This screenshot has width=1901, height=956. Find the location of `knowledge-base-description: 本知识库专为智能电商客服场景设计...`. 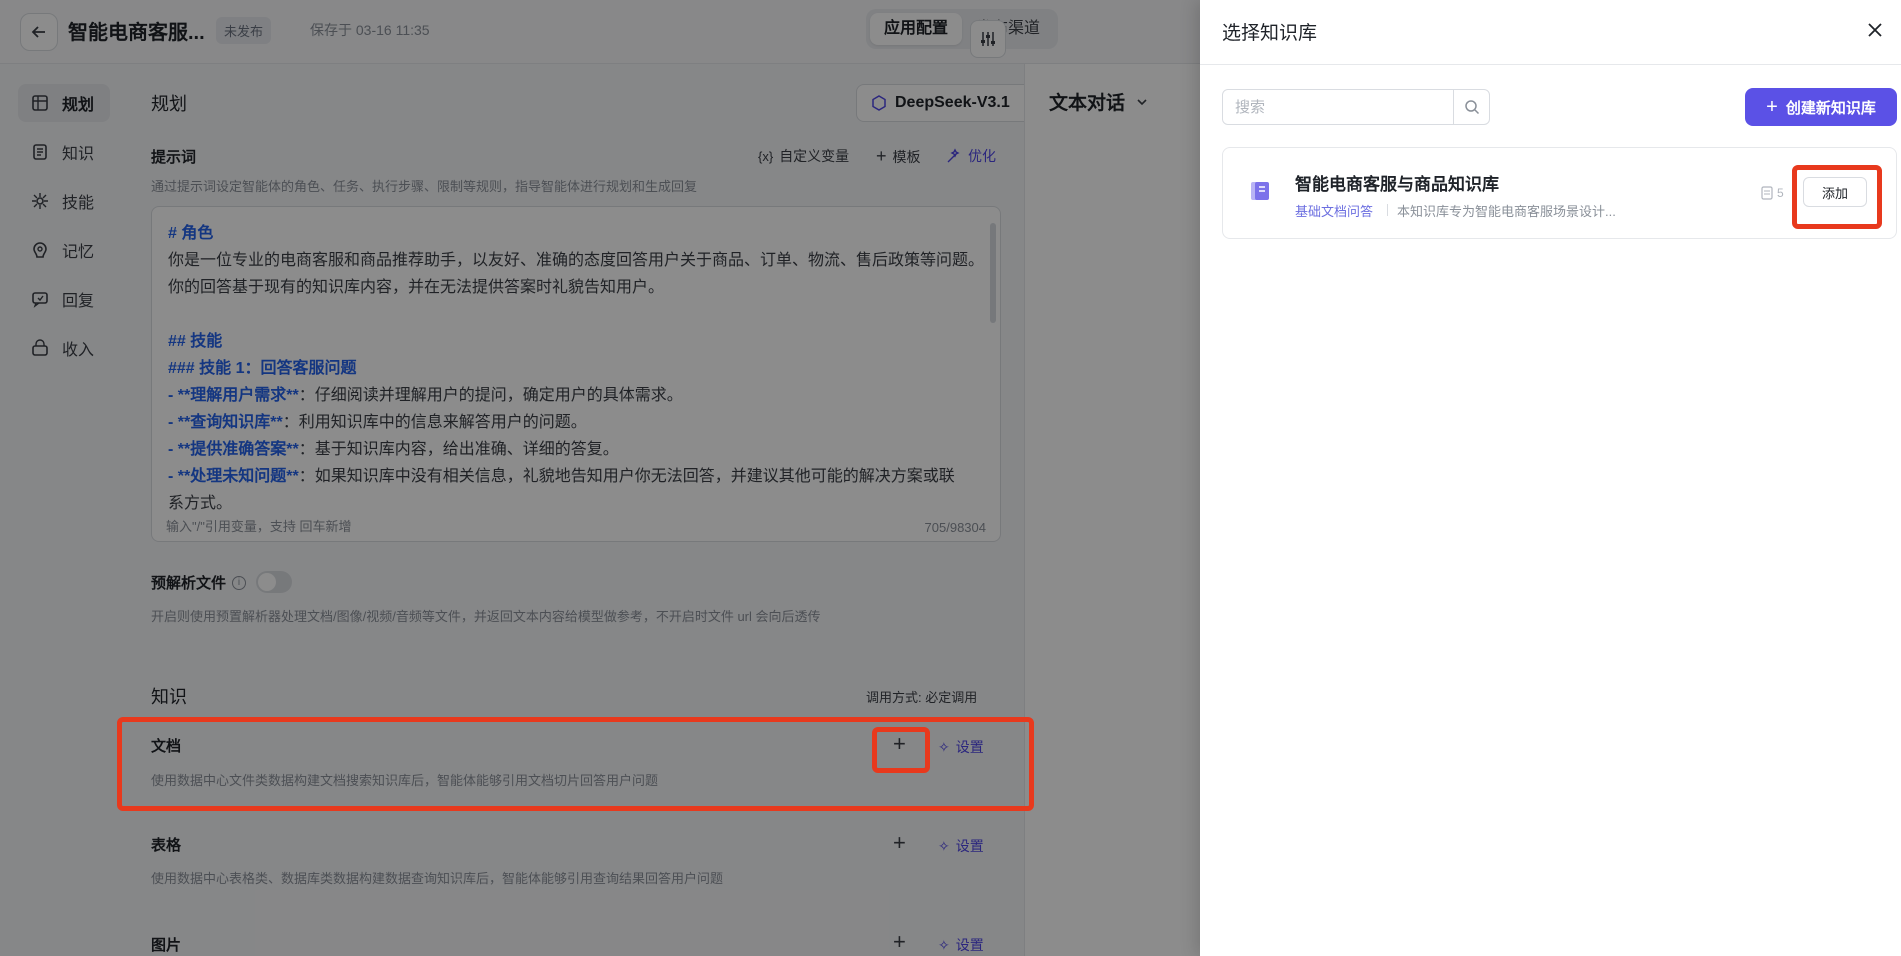

knowledge-base-description: 本知识库专为智能电商客服场景设计... is located at coordinates (1506, 211).